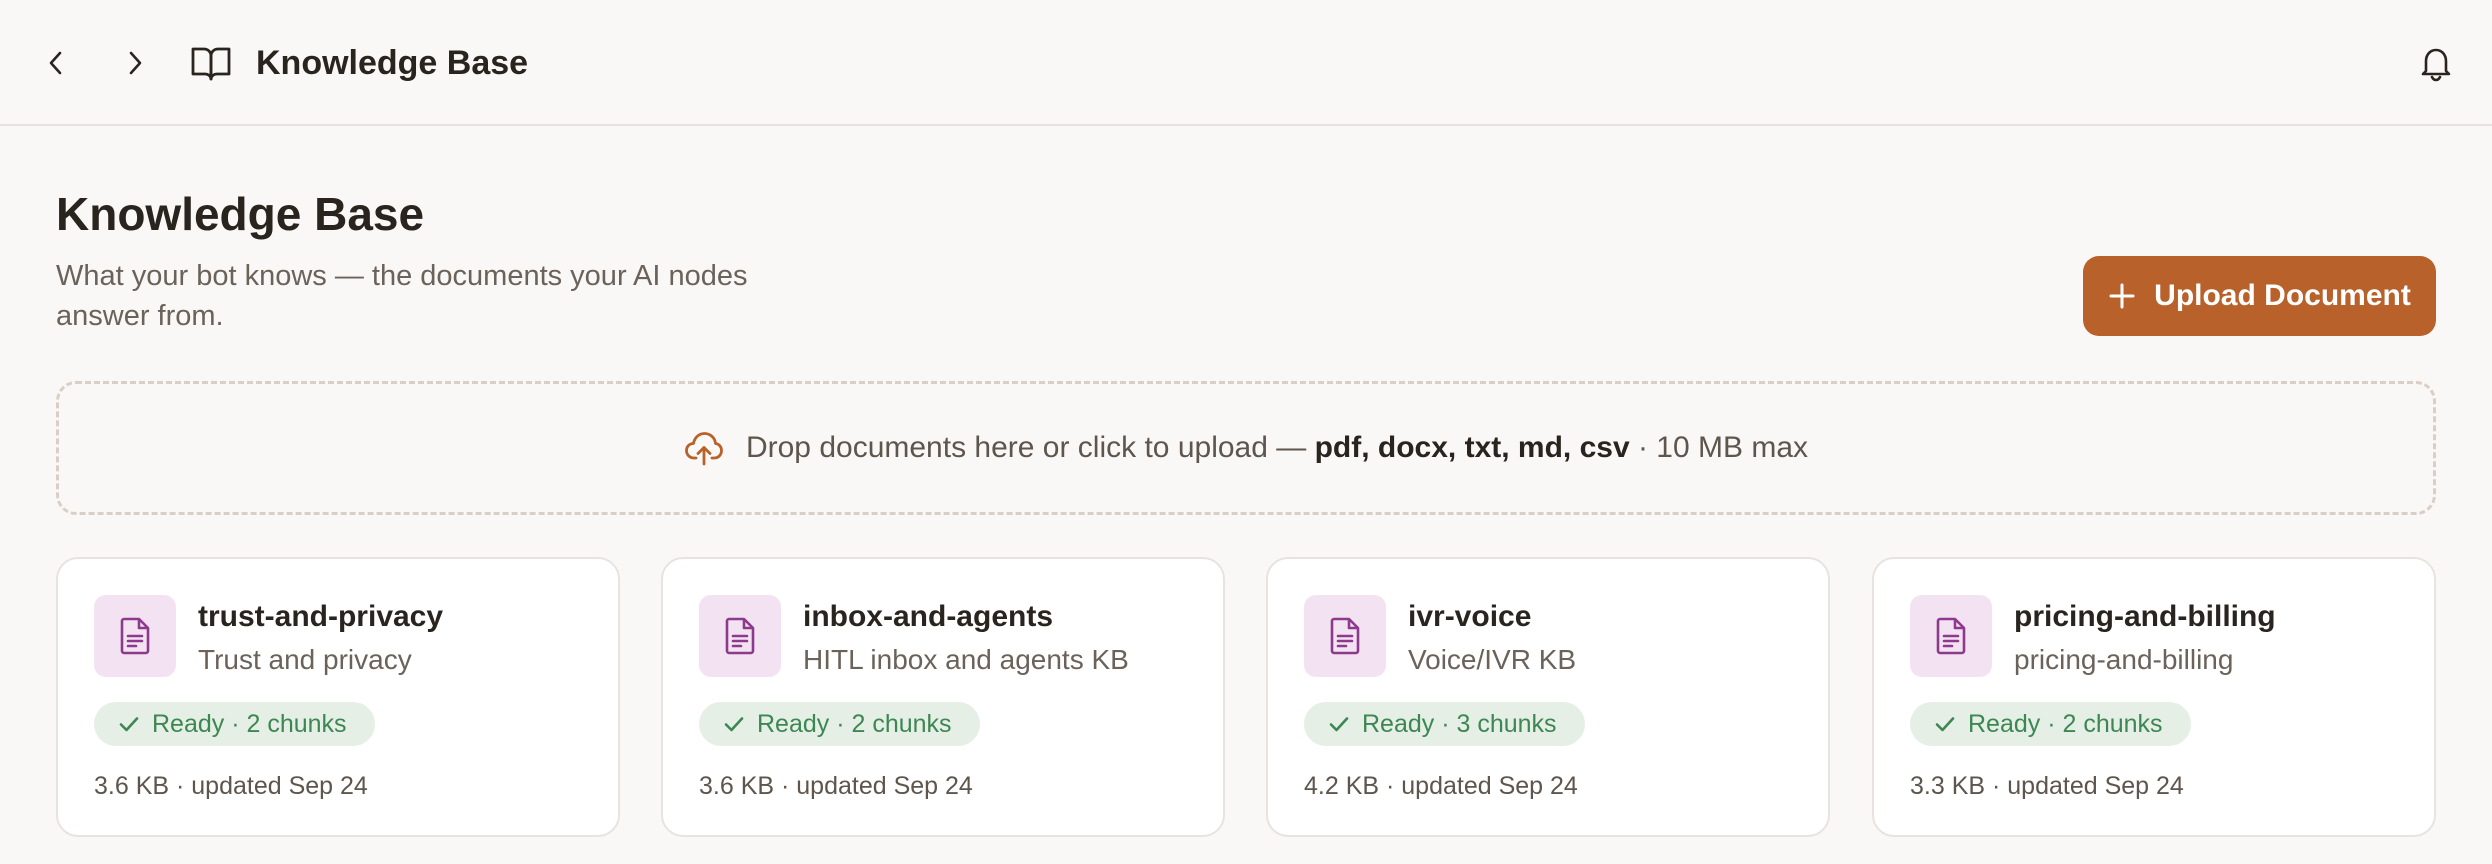 This screenshot has height=864, width=2492. Describe the element at coordinates (2436, 63) in the screenshot. I see `bell-icon` at that location.